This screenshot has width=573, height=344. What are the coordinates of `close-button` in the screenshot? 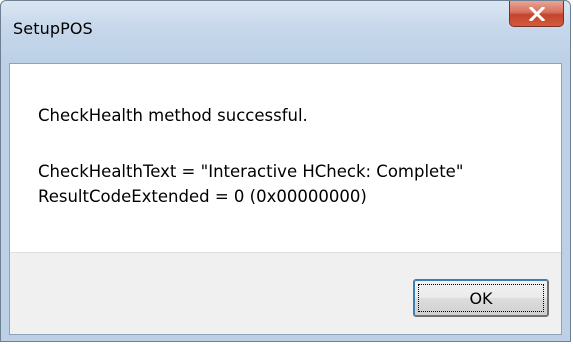 It's located at (536, 14).